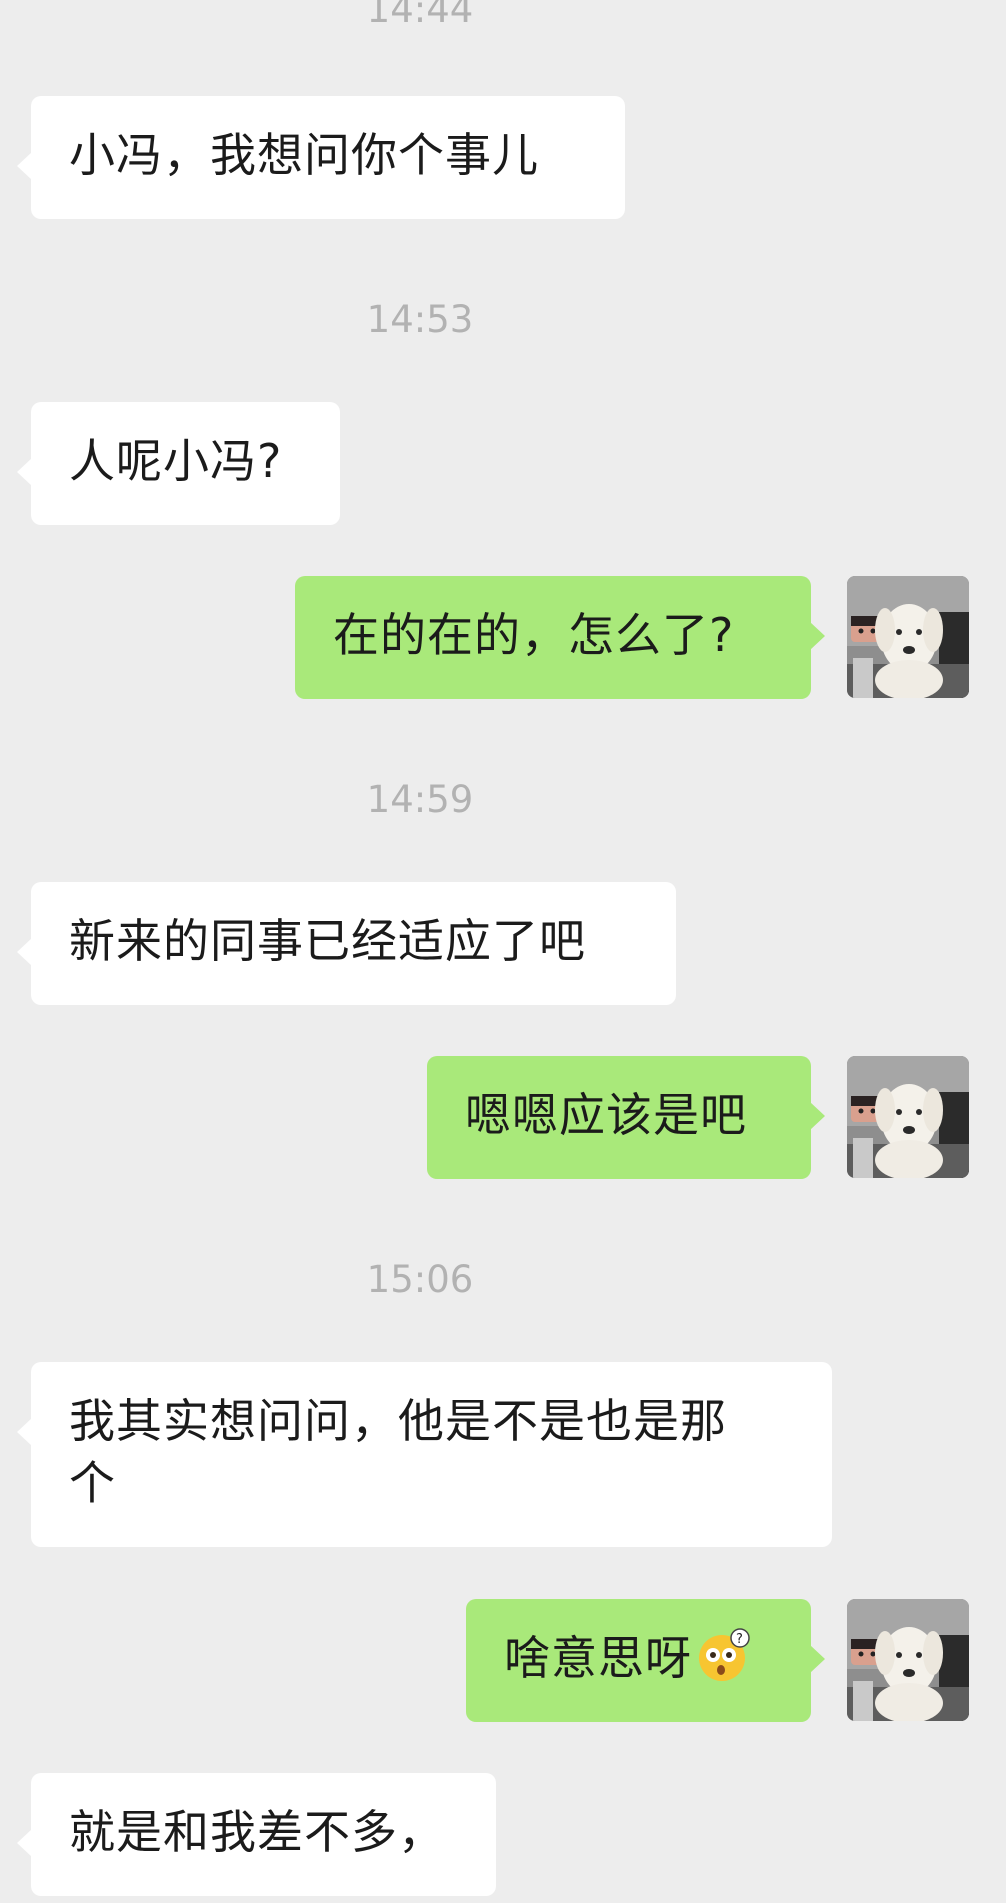 The height and width of the screenshot is (1903, 1006). I want to click on message-text: 在的在的，怎么了?, so click(534, 635).